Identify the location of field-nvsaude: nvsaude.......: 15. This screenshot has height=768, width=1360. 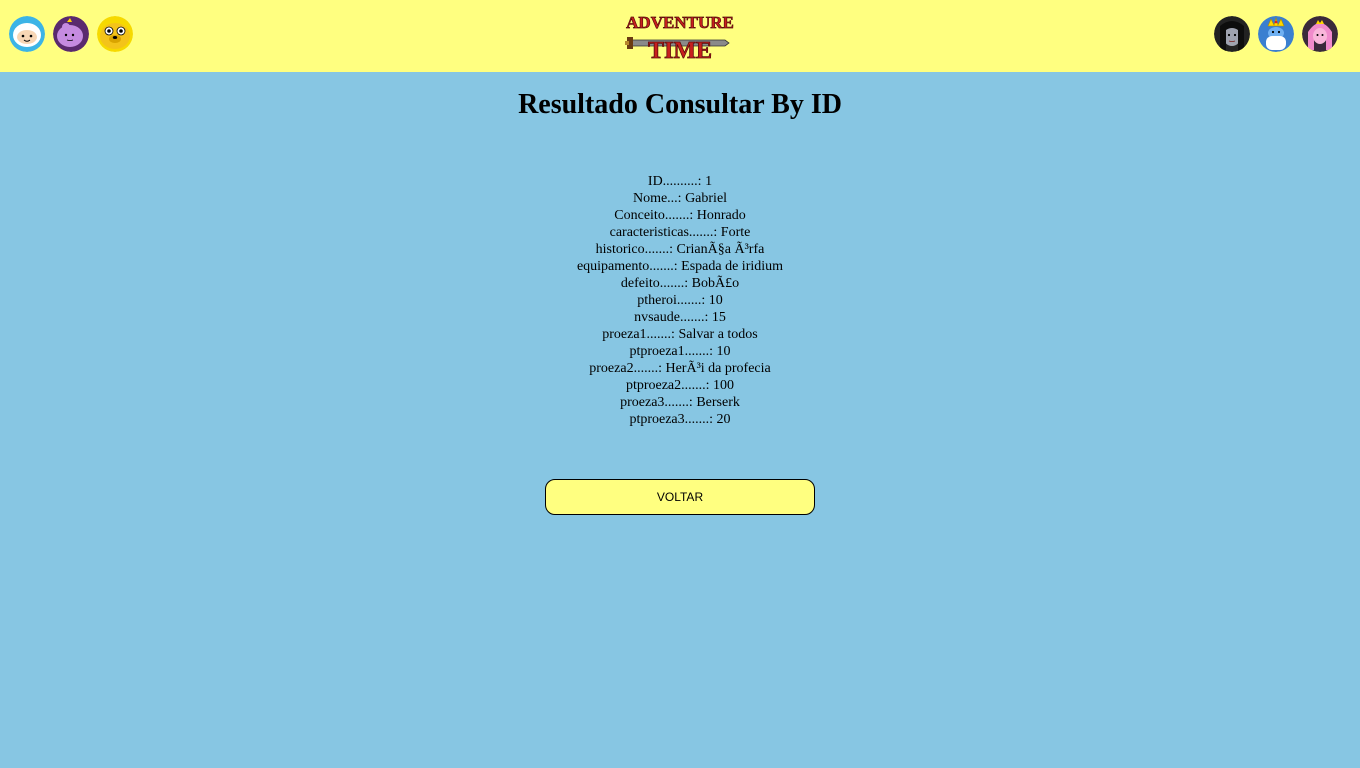
(680, 317).